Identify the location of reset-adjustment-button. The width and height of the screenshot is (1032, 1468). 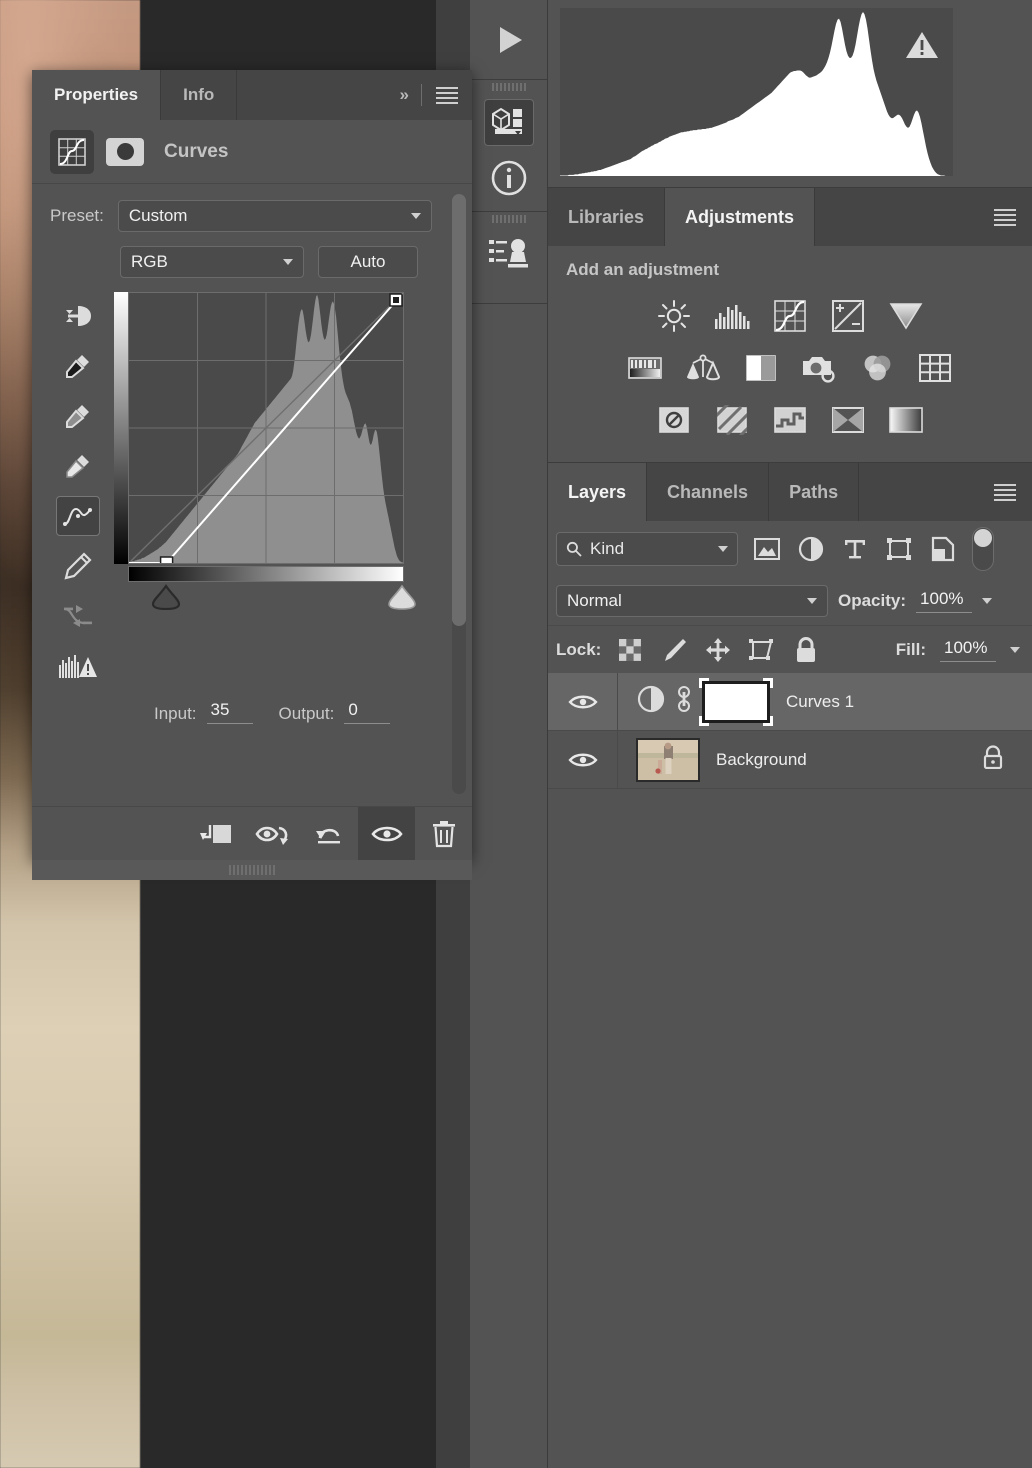
(329, 834).